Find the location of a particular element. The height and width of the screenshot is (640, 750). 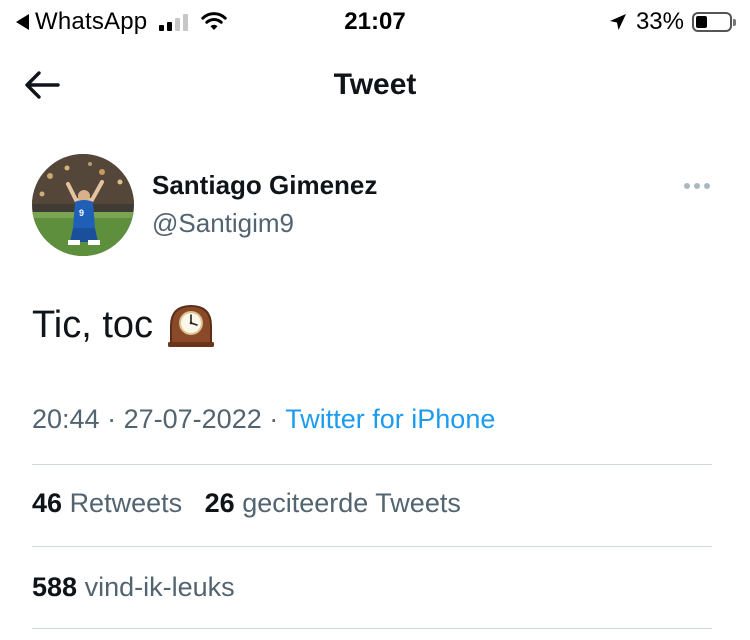

author-handle: @Santigim9 is located at coordinates (223, 223).